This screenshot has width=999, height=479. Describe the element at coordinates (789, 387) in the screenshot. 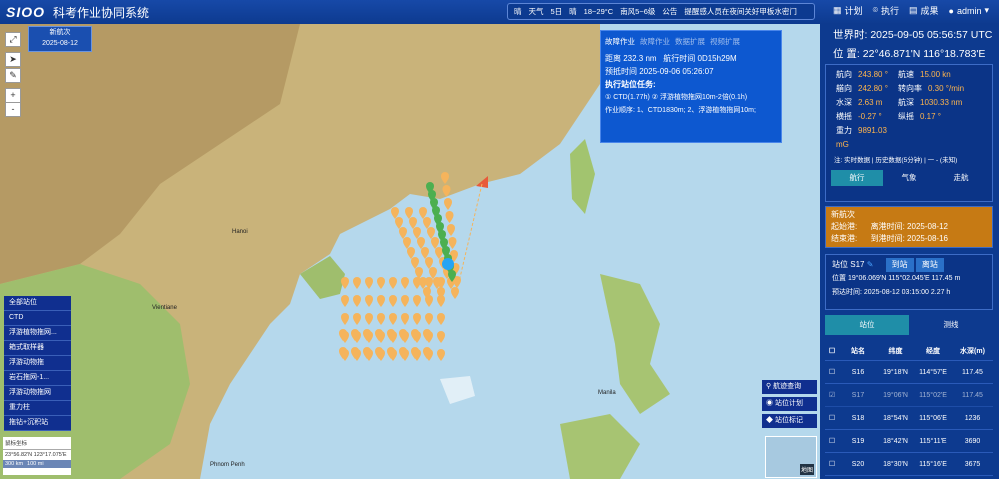

I see `track-query-button: ⚲ 航迹查询` at that location.